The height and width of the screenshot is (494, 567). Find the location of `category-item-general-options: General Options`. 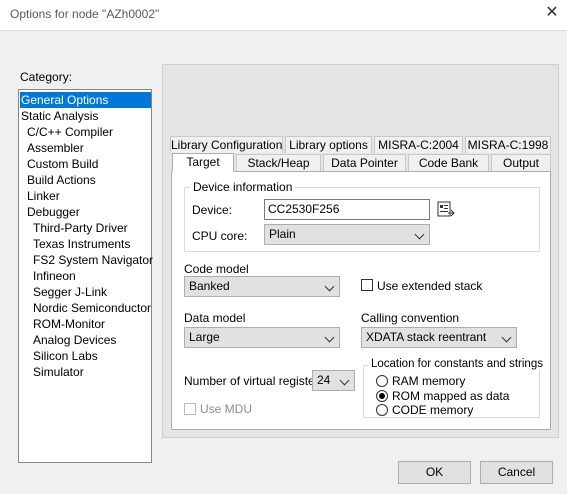

category-item-general-options: General Options is located at coordinates (85, 100).